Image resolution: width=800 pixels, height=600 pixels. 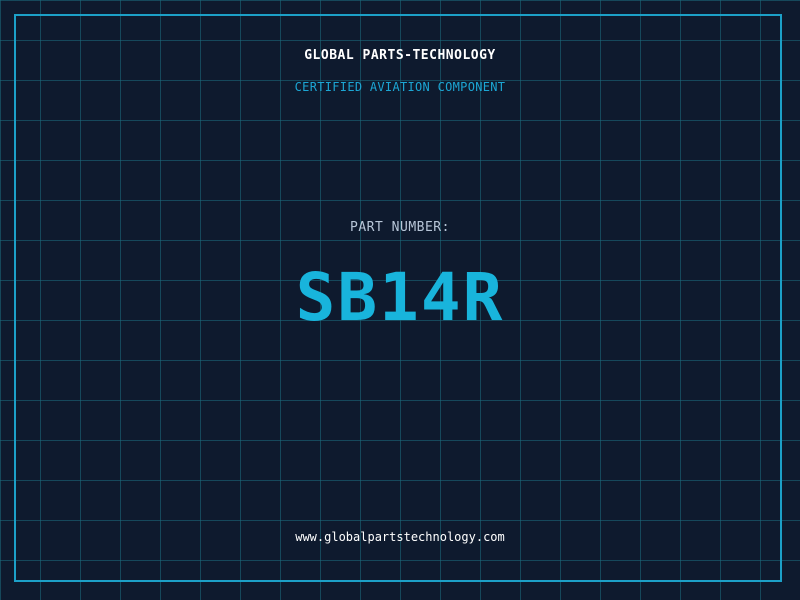 What do you see at coordinates (400, 537) in the screenshot?
I see `website-url: www.globalpartstechnology.com` at bounding box center [400, 537].